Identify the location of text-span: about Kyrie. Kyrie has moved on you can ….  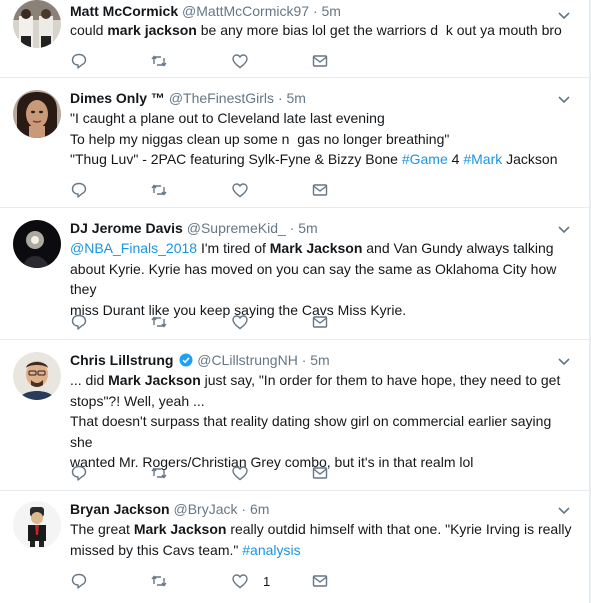
(313, 279).